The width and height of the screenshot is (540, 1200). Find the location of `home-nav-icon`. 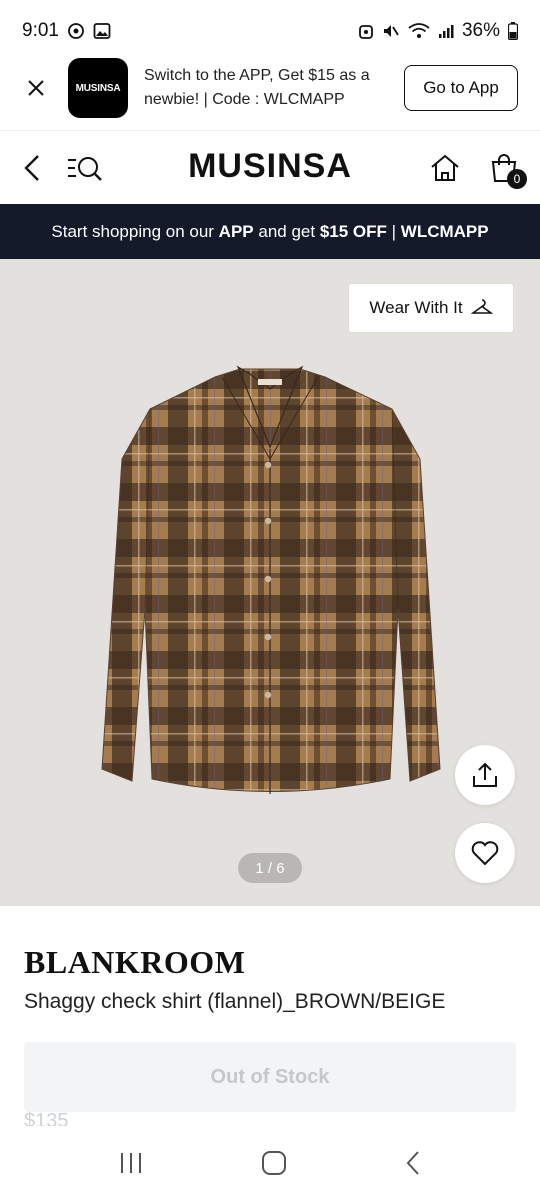

home-nav-icon is located at coordinates (273, 1163).